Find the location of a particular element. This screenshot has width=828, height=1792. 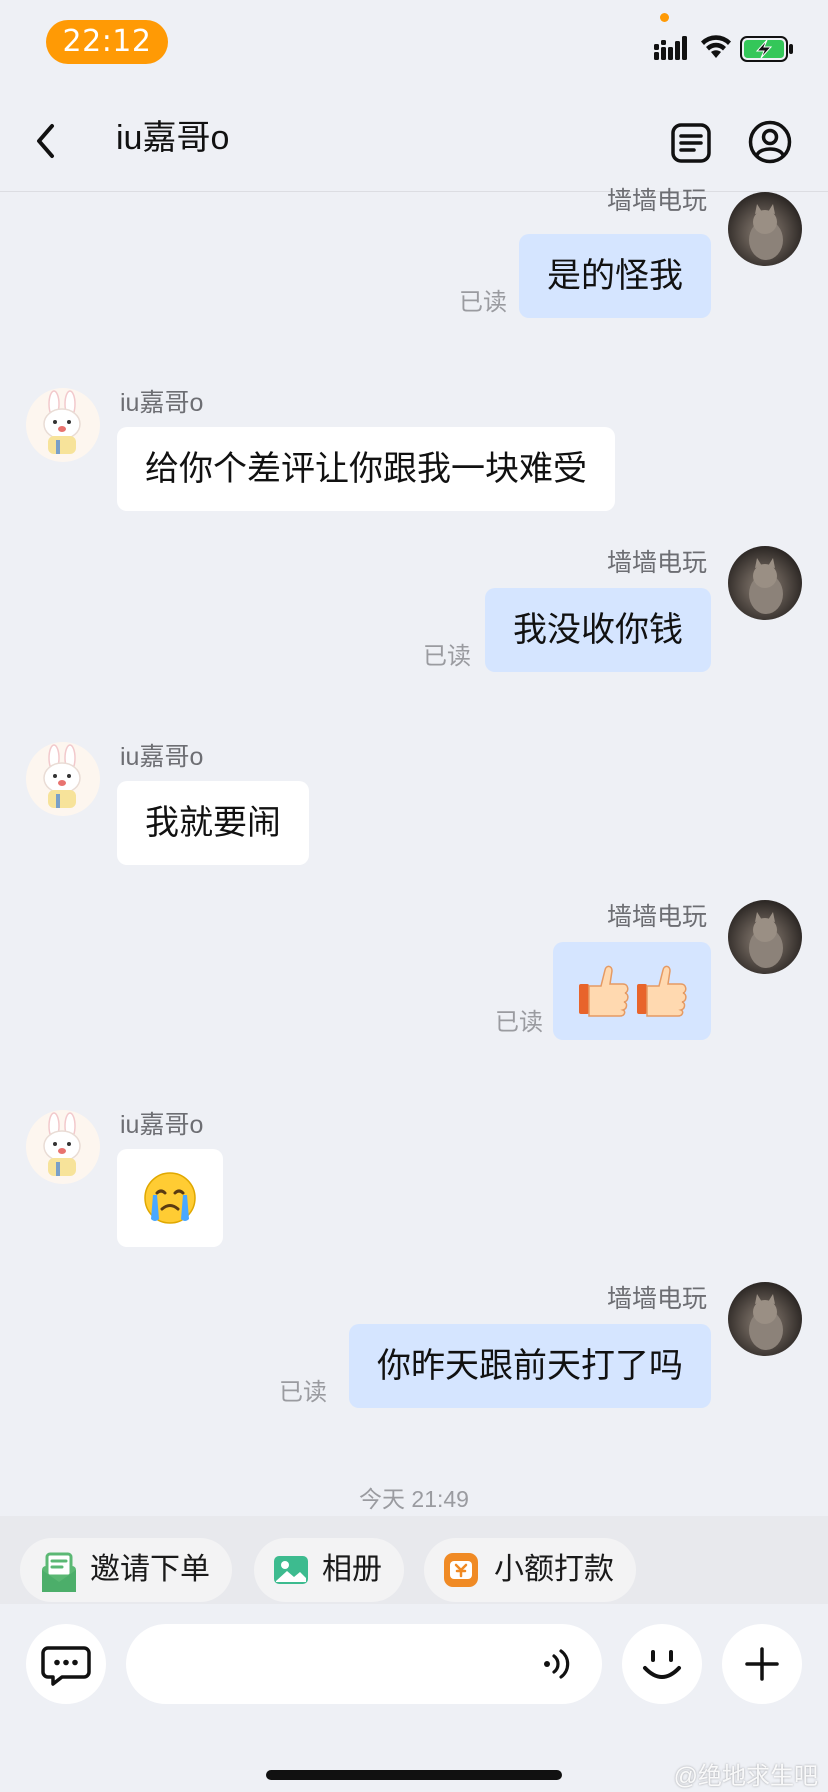

privacy-indicator-dot is located at coordinates (664, 17).